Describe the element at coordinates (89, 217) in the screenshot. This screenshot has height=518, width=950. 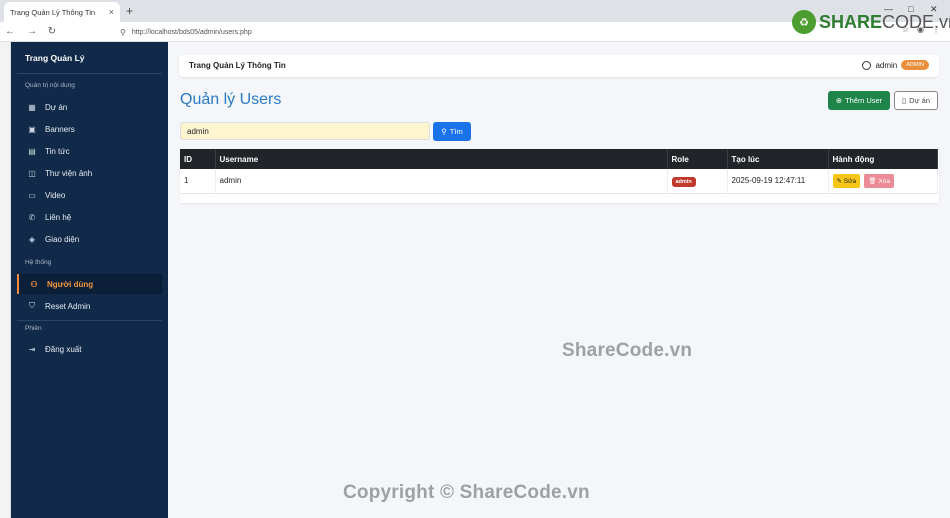
I see `sidebar-item-contact: ✆ Liên hệ` at that location.